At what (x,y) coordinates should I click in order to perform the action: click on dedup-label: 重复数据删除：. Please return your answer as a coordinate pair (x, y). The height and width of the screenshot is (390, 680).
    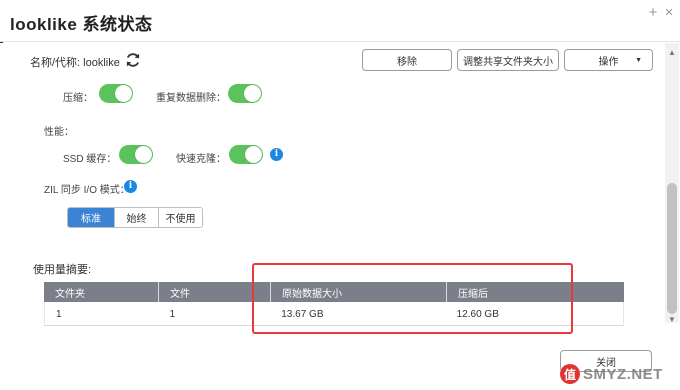
    Looking at the image, I should click on (191, 98).